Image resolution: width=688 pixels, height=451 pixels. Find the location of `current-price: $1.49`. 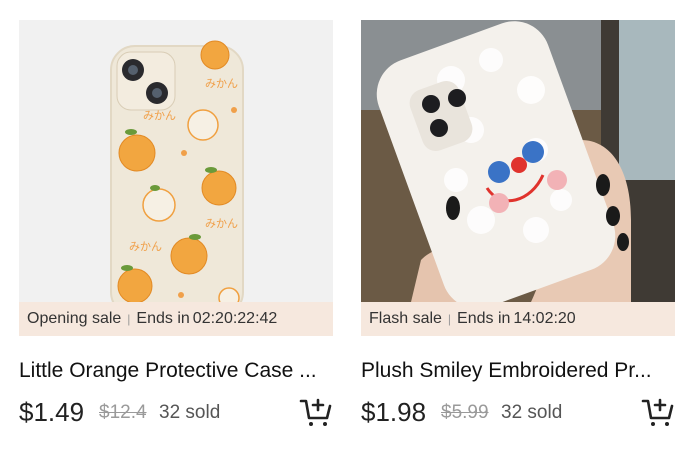

current-price: $1.49 is located at coordinates (52, 412).